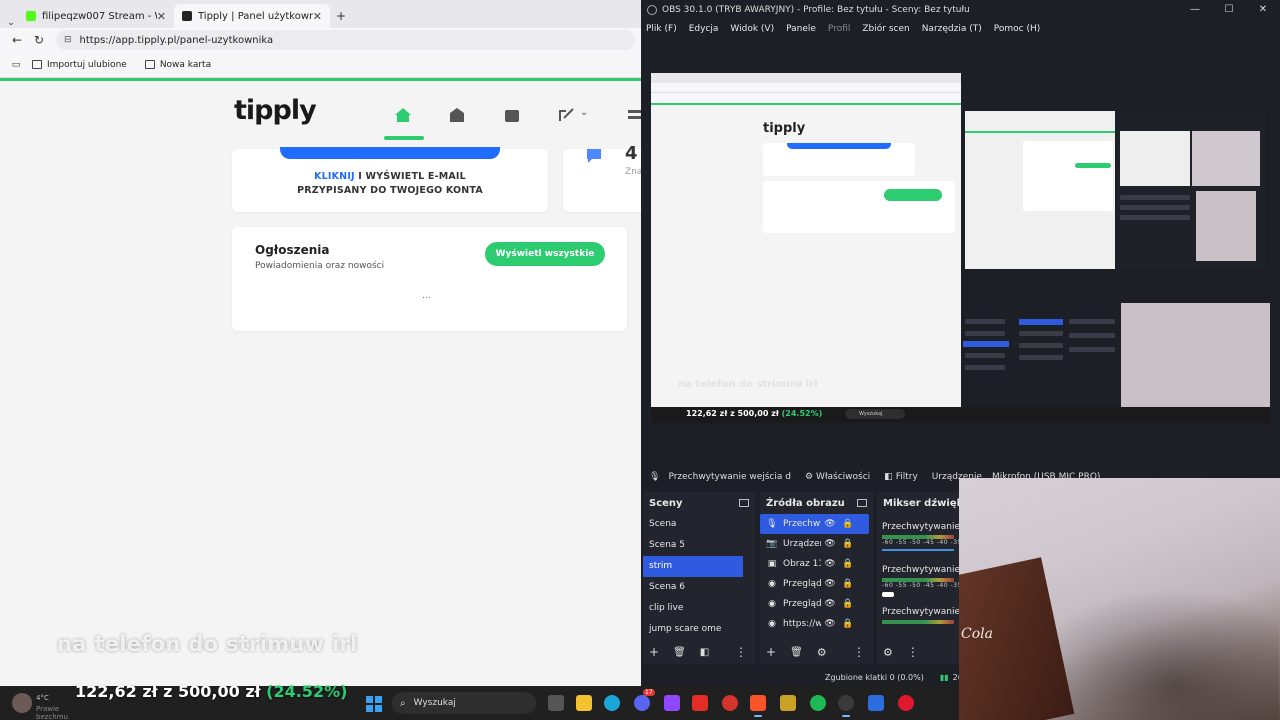  I want to click on menu-file: Plik (F), so click(661, 29).